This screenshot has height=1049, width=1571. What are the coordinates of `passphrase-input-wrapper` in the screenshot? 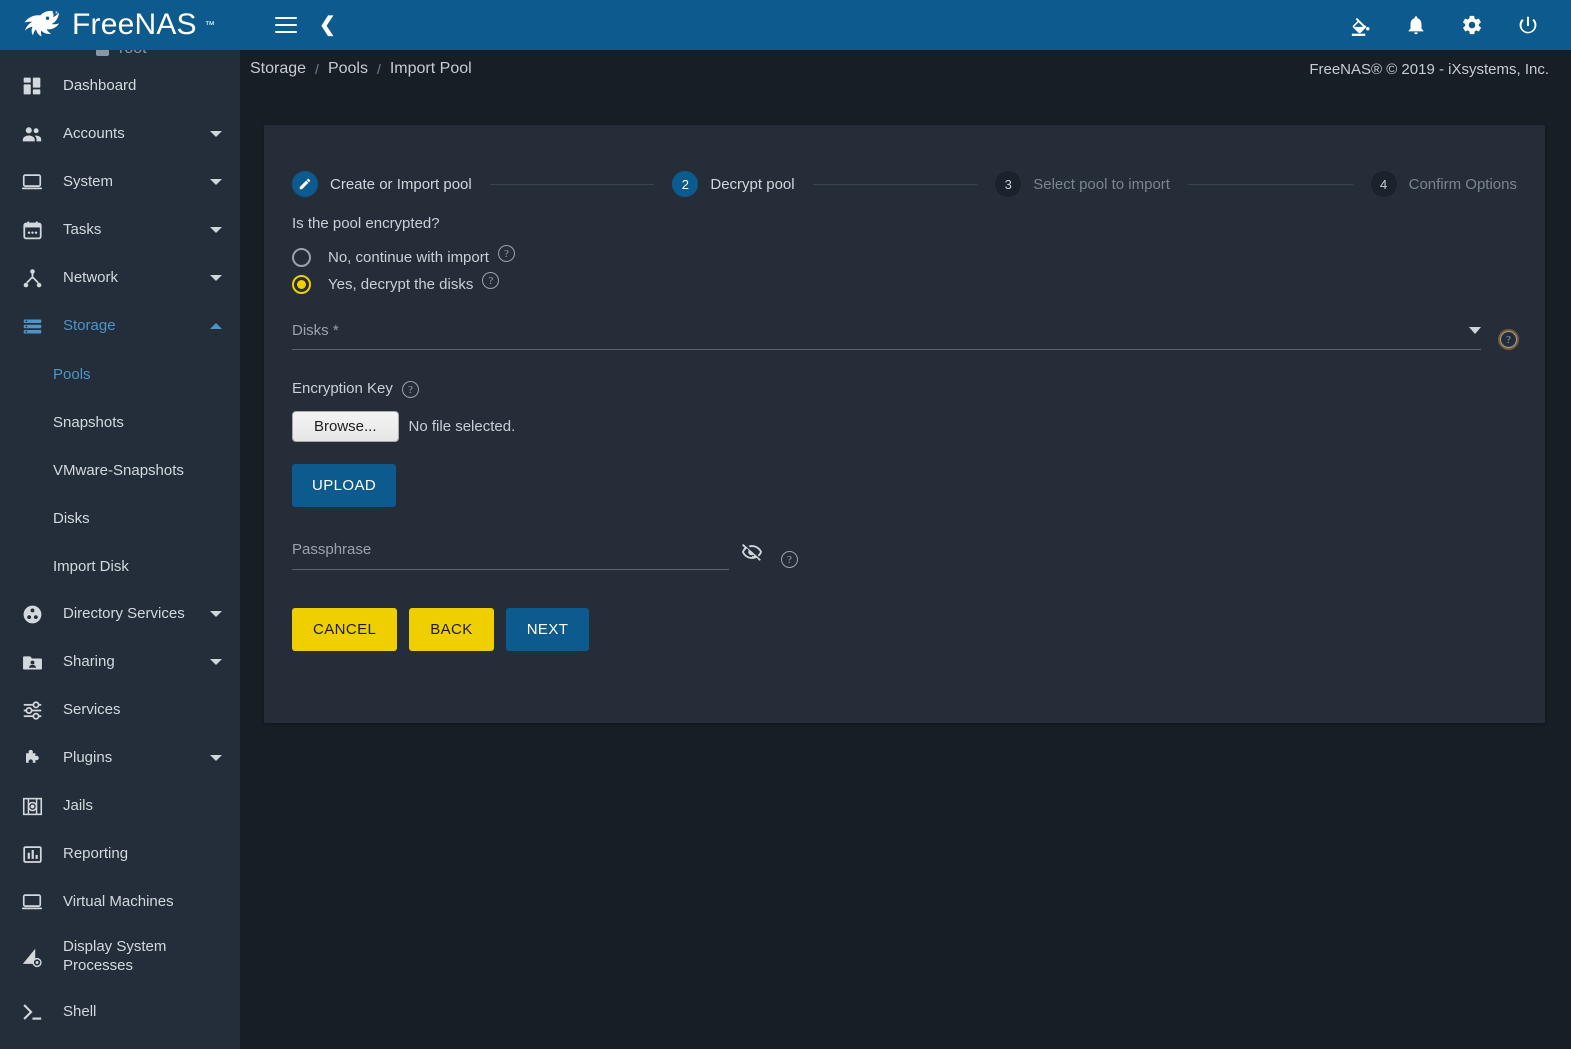 It's located at (510, 555).